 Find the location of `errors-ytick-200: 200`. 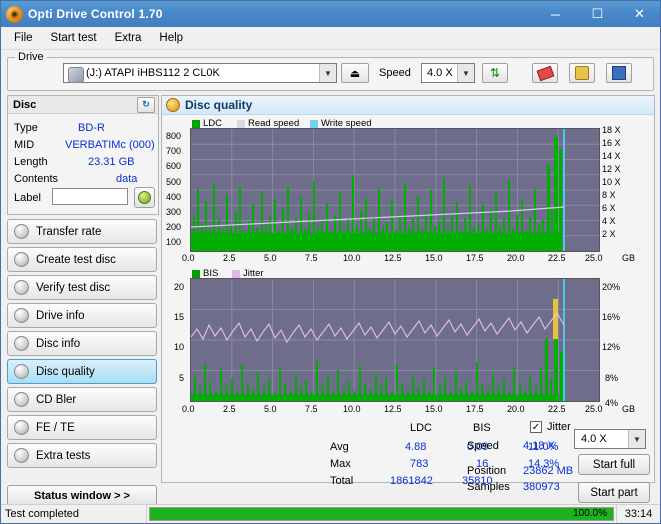

errors-ytick-200: 200 is located at coordinates (174, 227).